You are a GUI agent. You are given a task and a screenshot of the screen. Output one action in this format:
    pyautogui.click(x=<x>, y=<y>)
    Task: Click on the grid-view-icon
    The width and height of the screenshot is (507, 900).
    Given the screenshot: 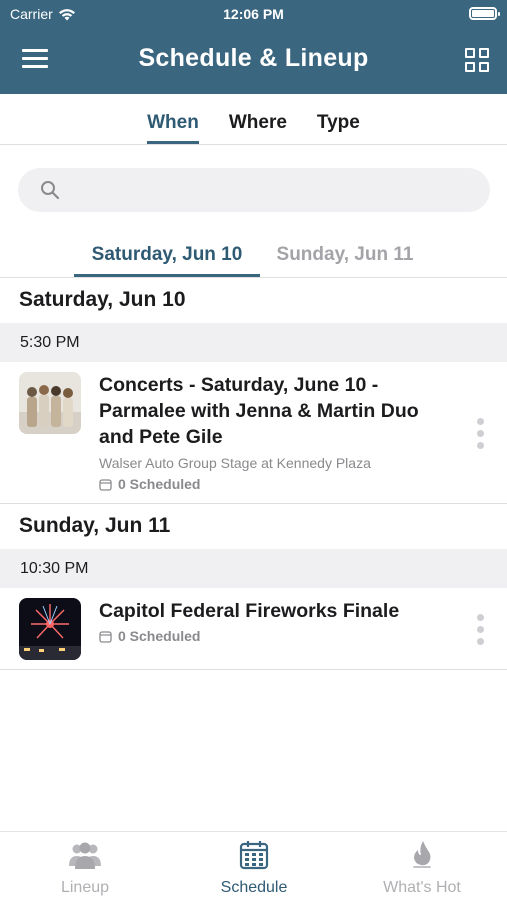 What is the action you would take?
    pyautogui.click(x=477, y=60)
    